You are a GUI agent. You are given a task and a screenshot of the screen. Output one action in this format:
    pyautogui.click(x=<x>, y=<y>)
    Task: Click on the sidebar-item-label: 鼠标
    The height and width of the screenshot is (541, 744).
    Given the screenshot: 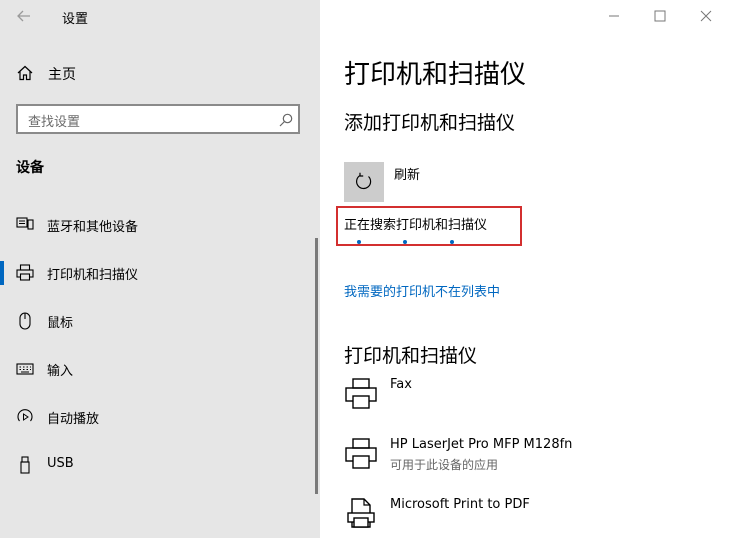 What is the action you would take?
    pyautogui.click(x=60, y=323)
    